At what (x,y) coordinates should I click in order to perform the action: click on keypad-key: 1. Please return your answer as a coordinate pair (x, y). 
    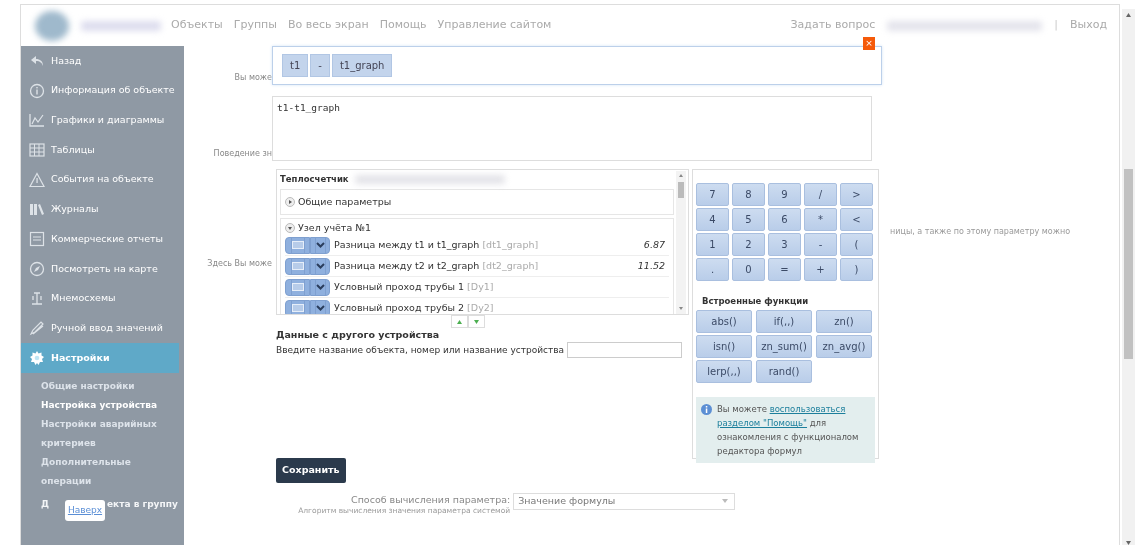
    Looking at the image, I should click on (712, 244).